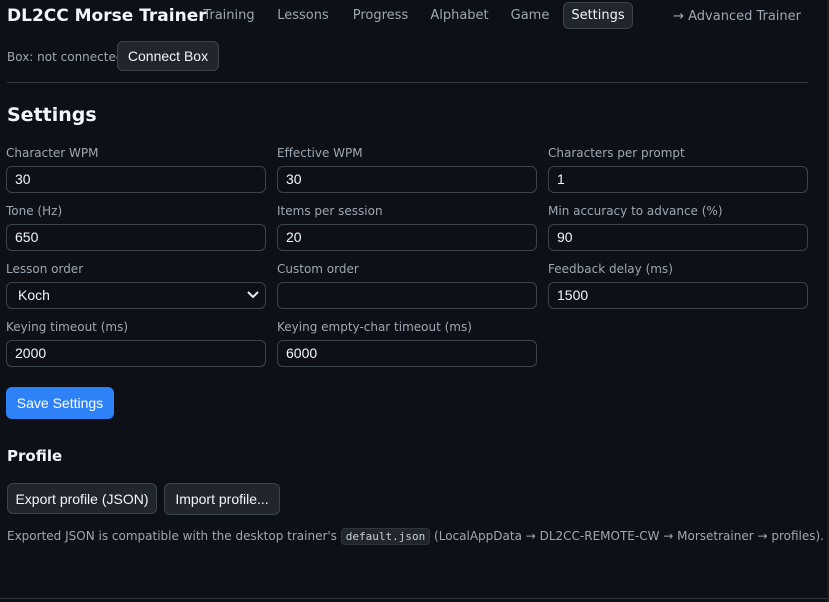 This screenshot has width=829, height=602. Describe the element at coordinates (414, 598) in the screenshot. I see `bottom-divider` at that location.